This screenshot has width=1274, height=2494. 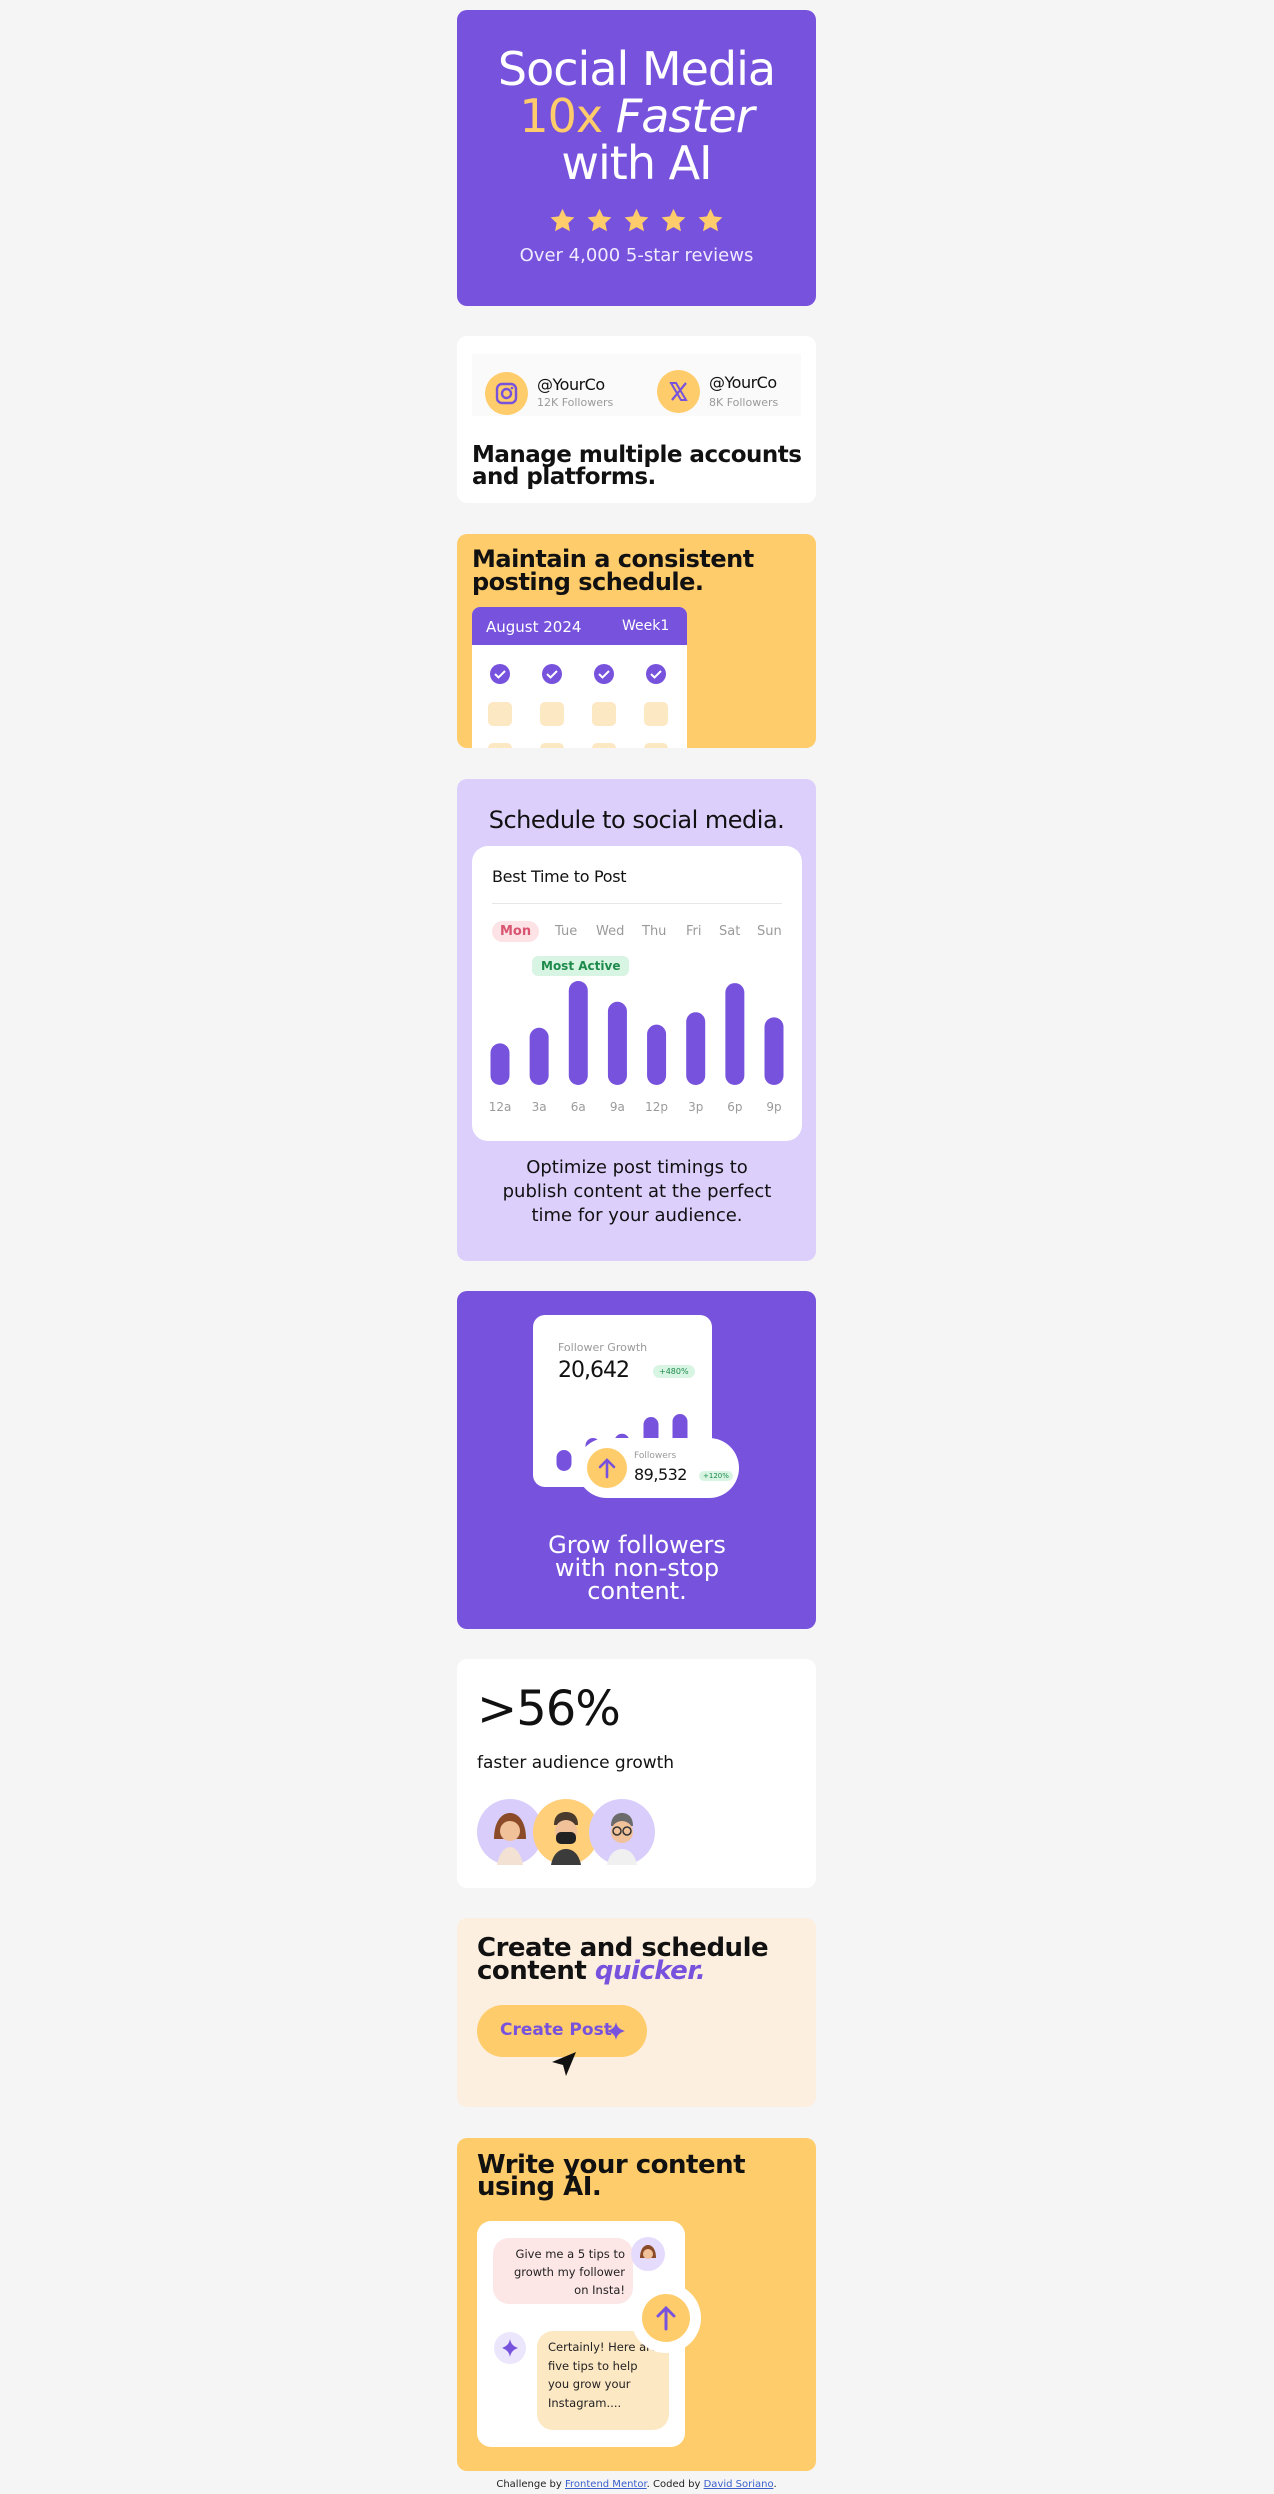 I want to click on hero-line2: 10x Faster, so click(x=636, y=116).